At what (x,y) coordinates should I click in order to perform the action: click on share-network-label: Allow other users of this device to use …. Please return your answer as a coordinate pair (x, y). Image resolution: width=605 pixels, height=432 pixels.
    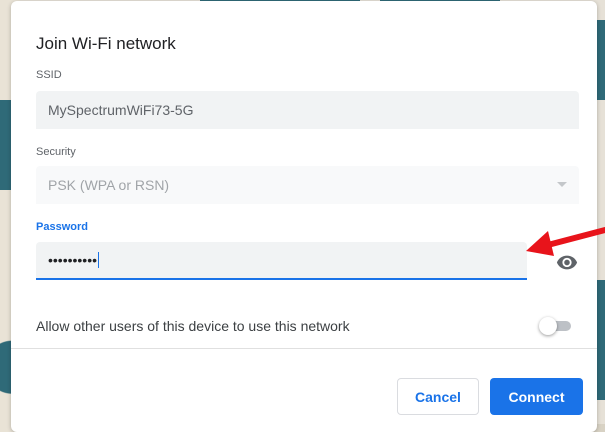
    Looking at the image, I should click on (193, 326).